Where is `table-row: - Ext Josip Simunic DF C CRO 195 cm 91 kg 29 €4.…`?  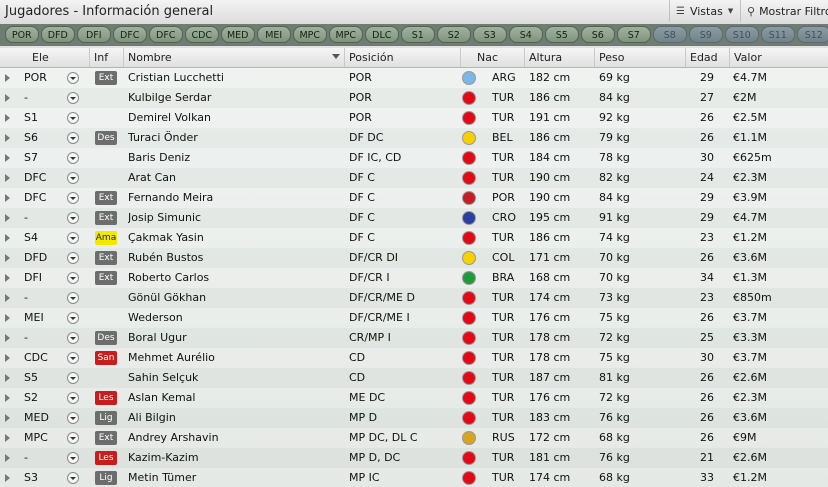 table-row: - Ext Josip Simunic DF C CRO 195 cm 91 kg 29 €4.… is located at coordinates (414, 218).